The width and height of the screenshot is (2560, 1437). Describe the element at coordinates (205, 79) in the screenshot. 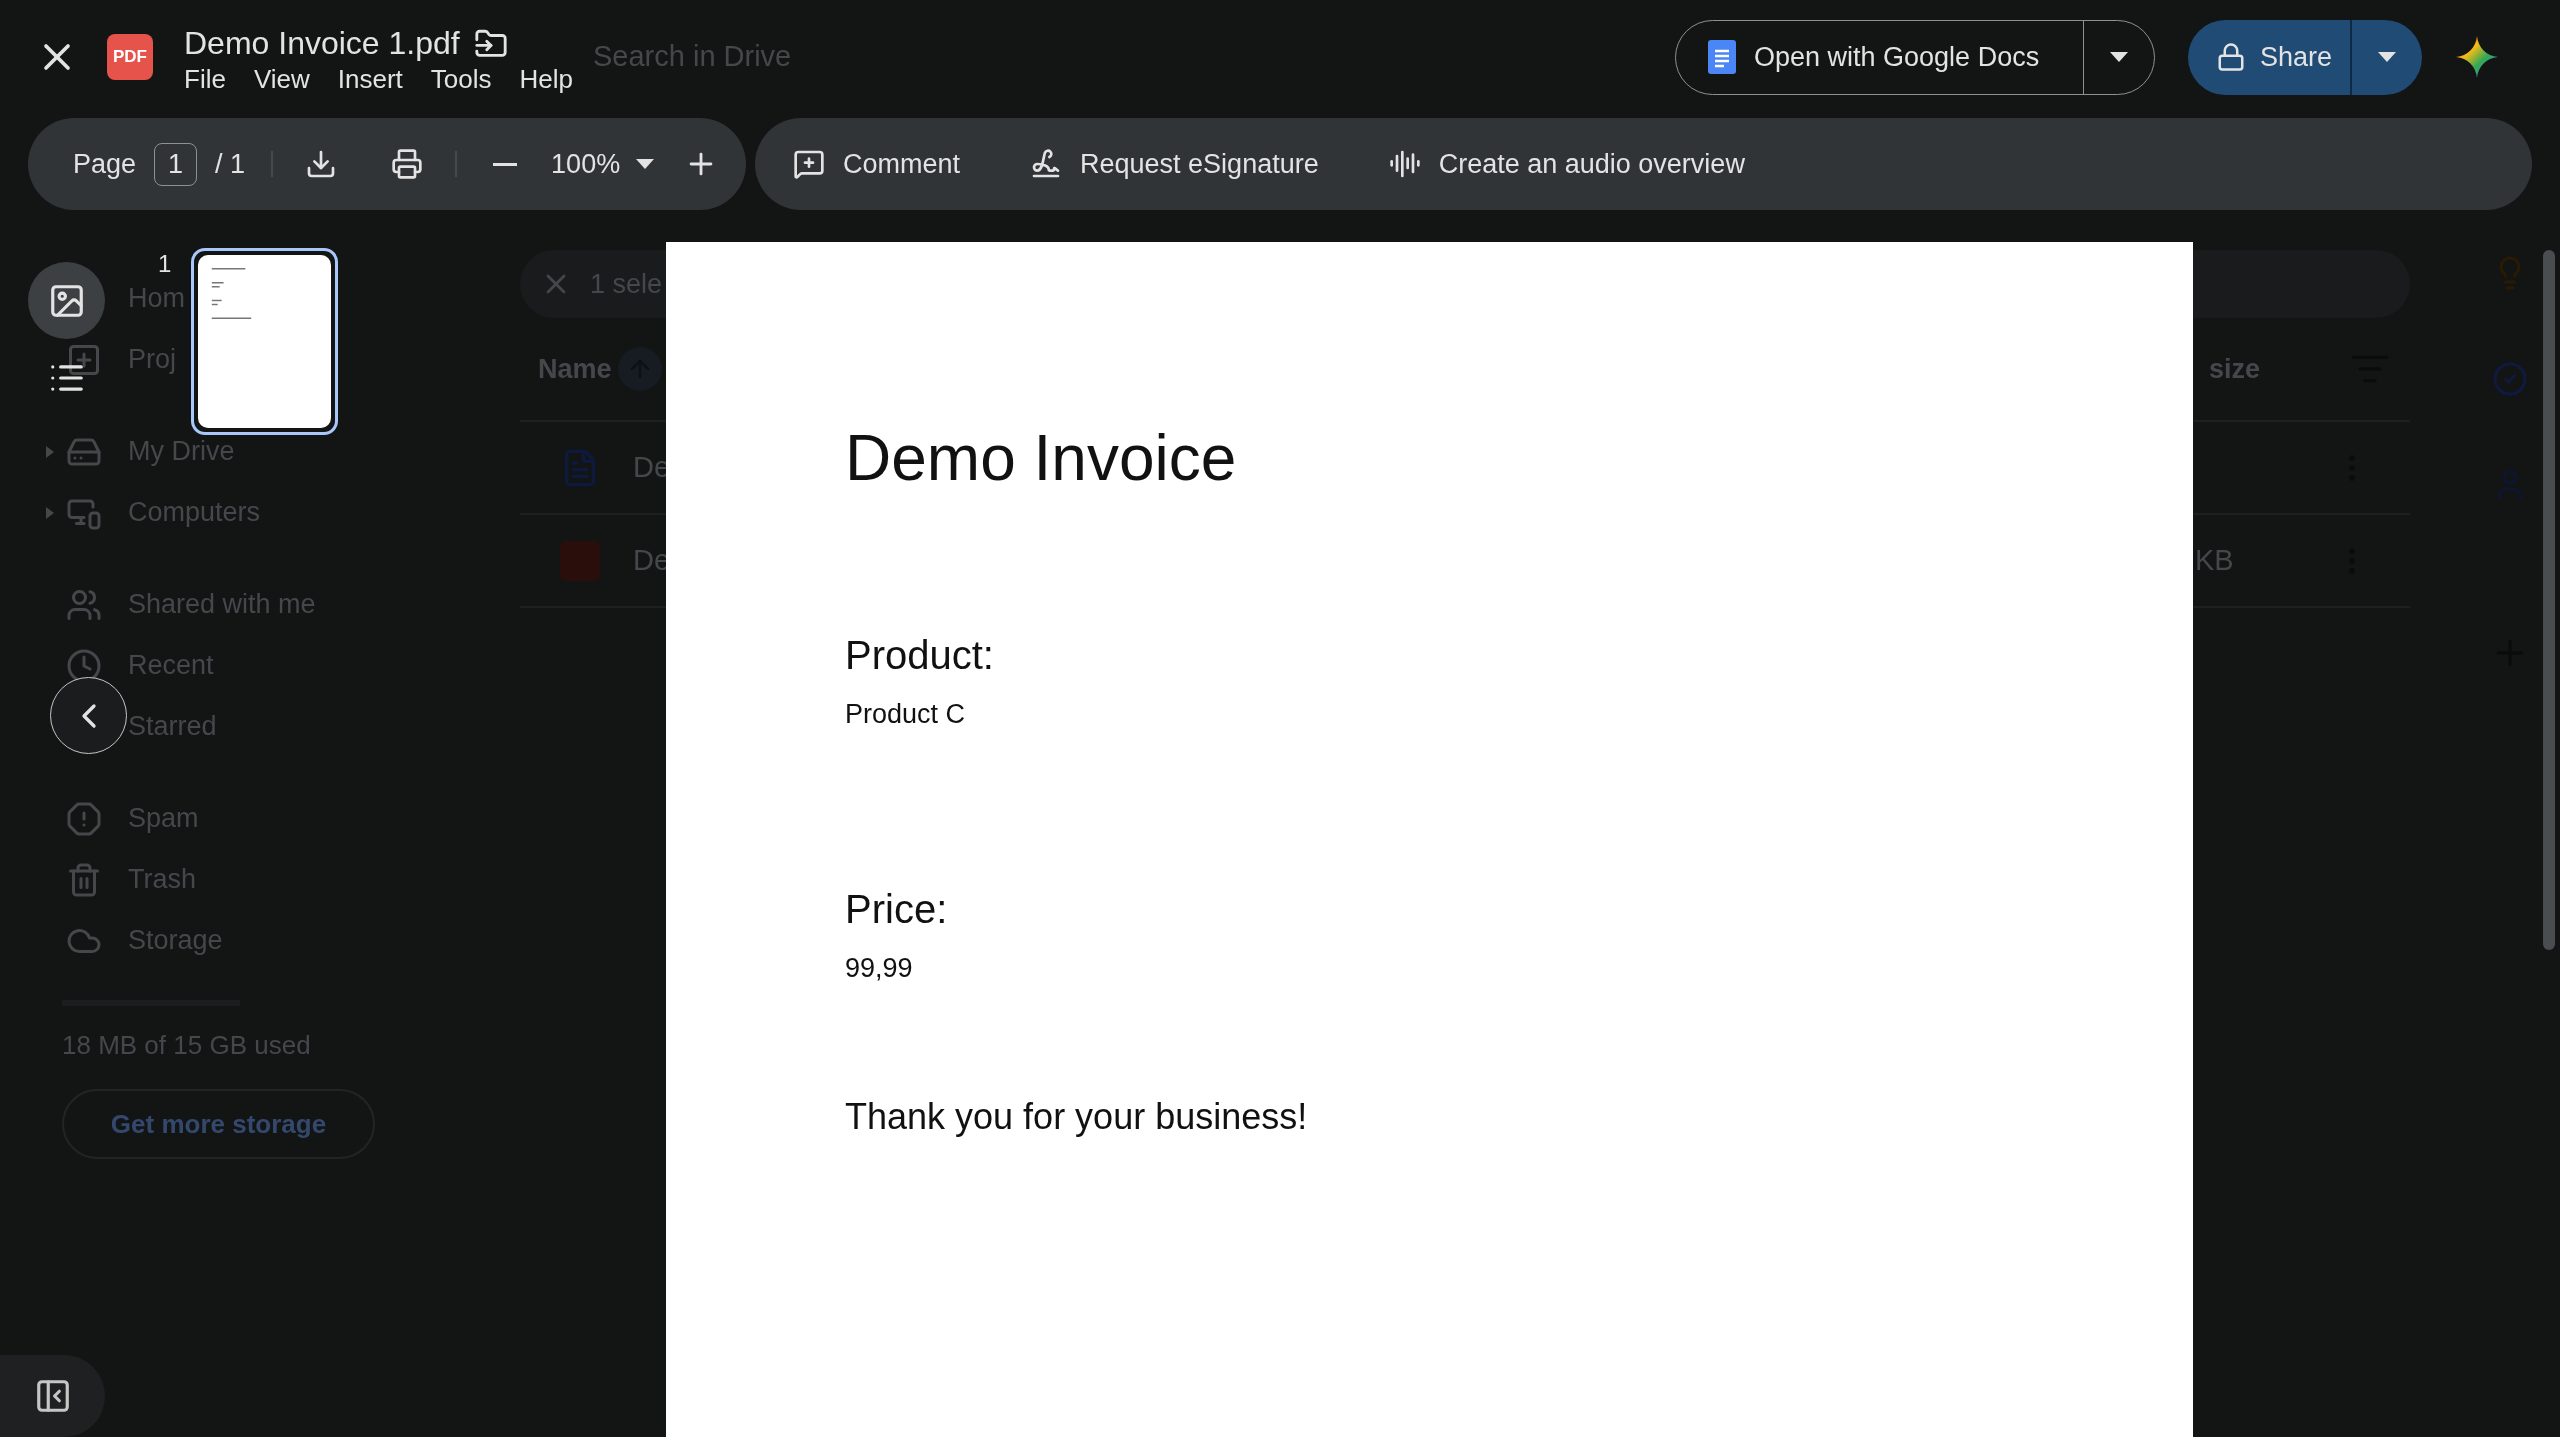

I see `menu-item: File` at that location.